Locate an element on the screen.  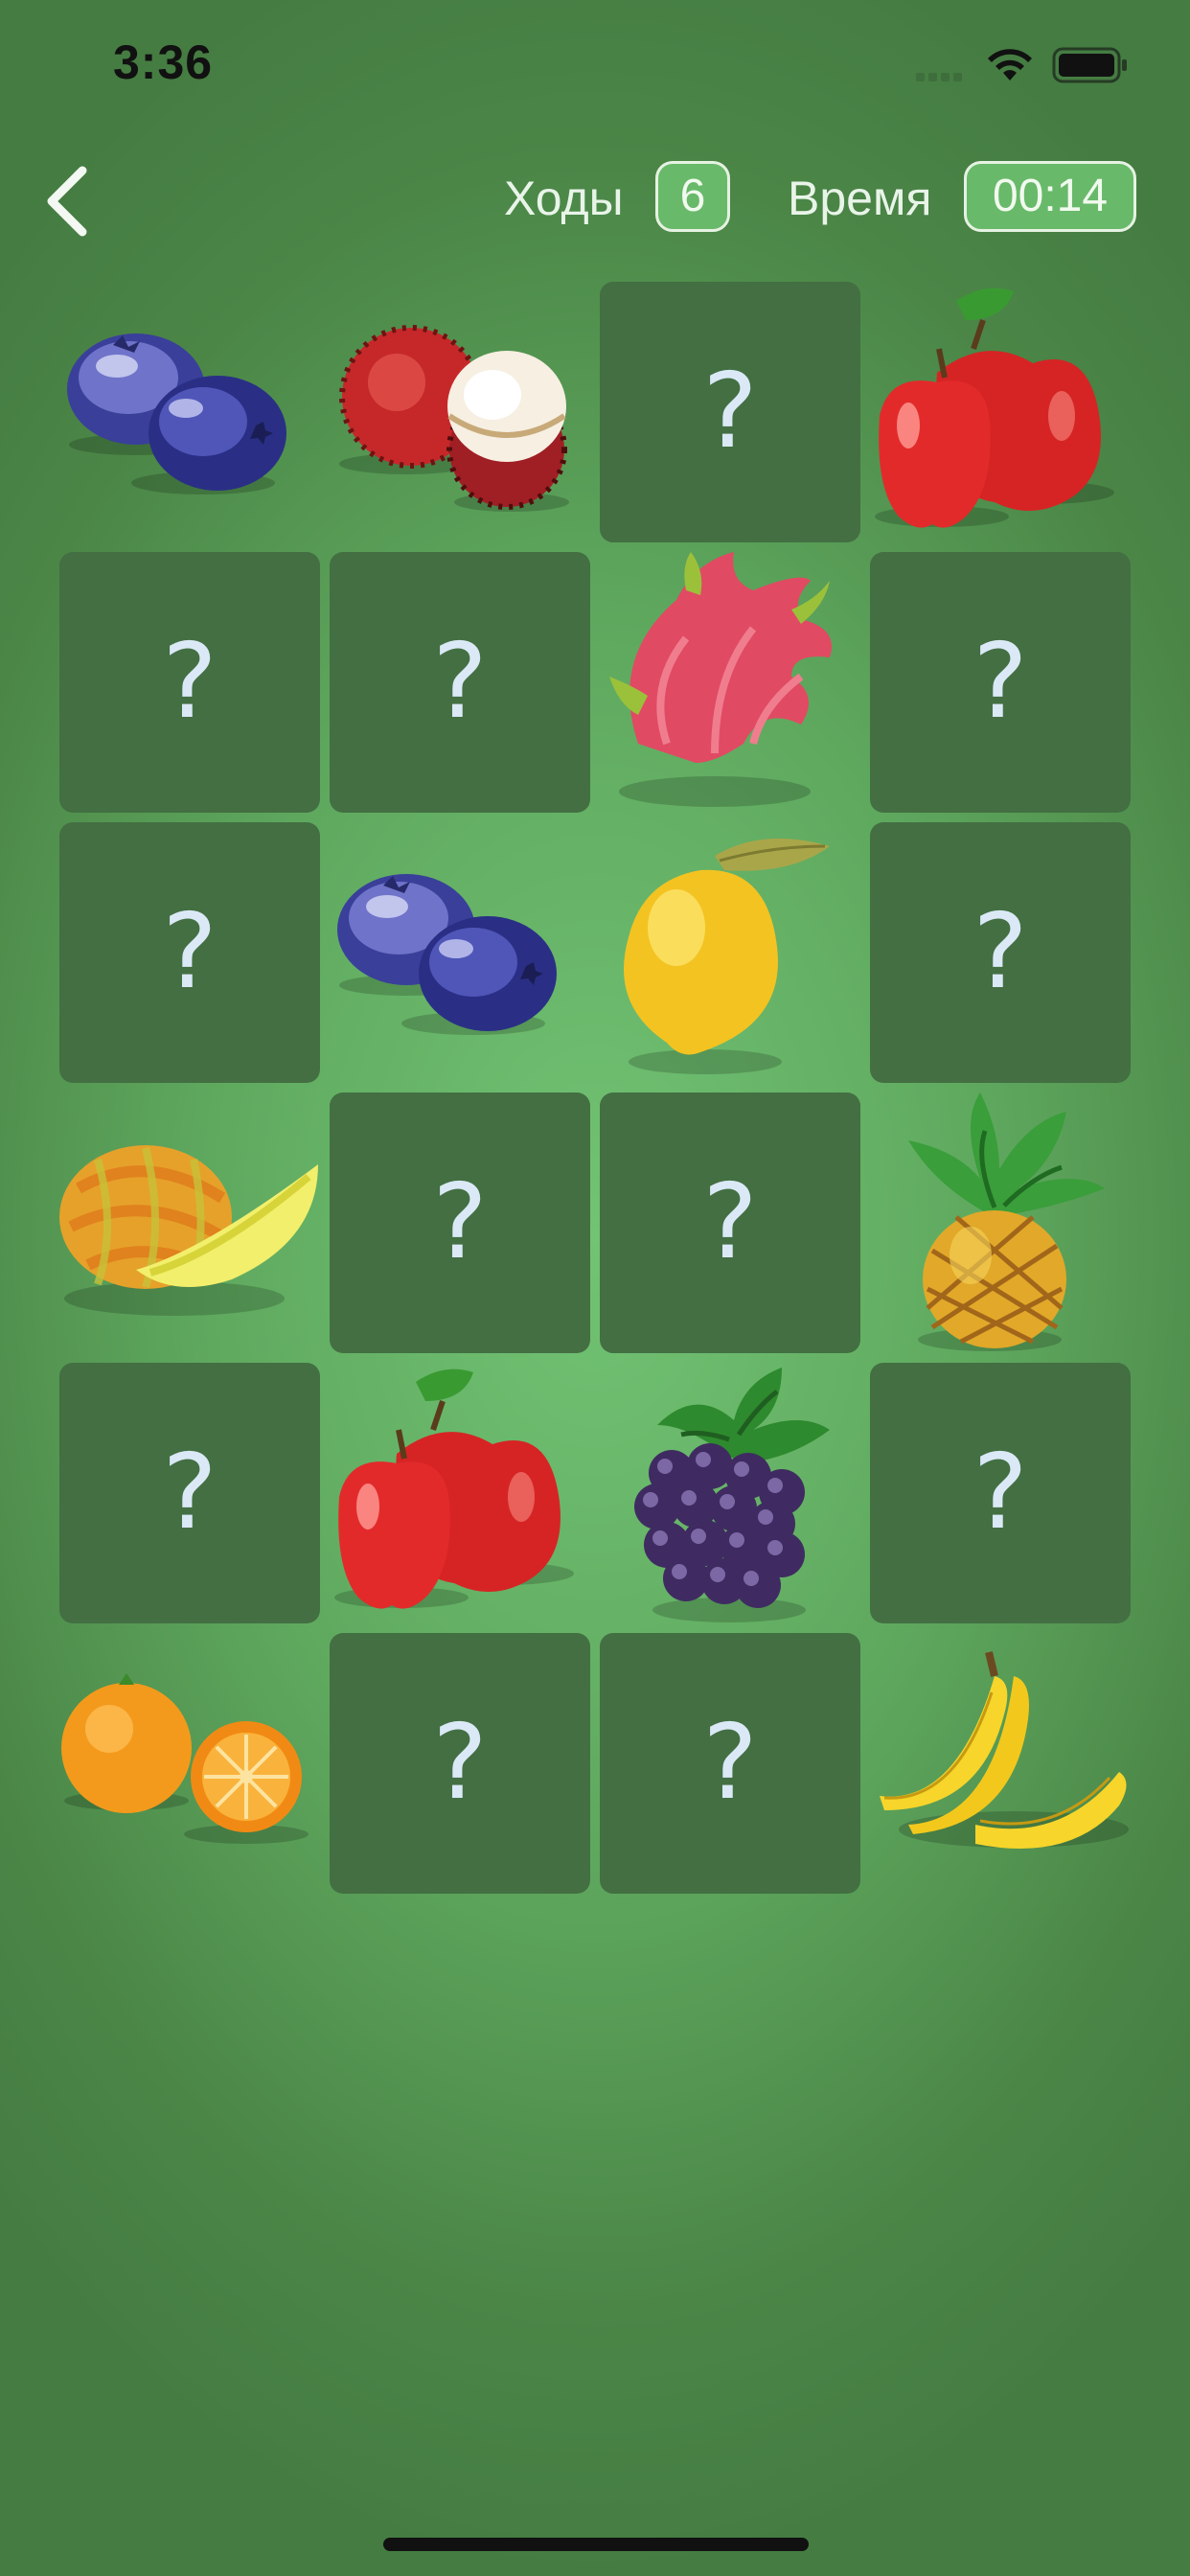
rambutan-icon is located at coordinates (454, 418).